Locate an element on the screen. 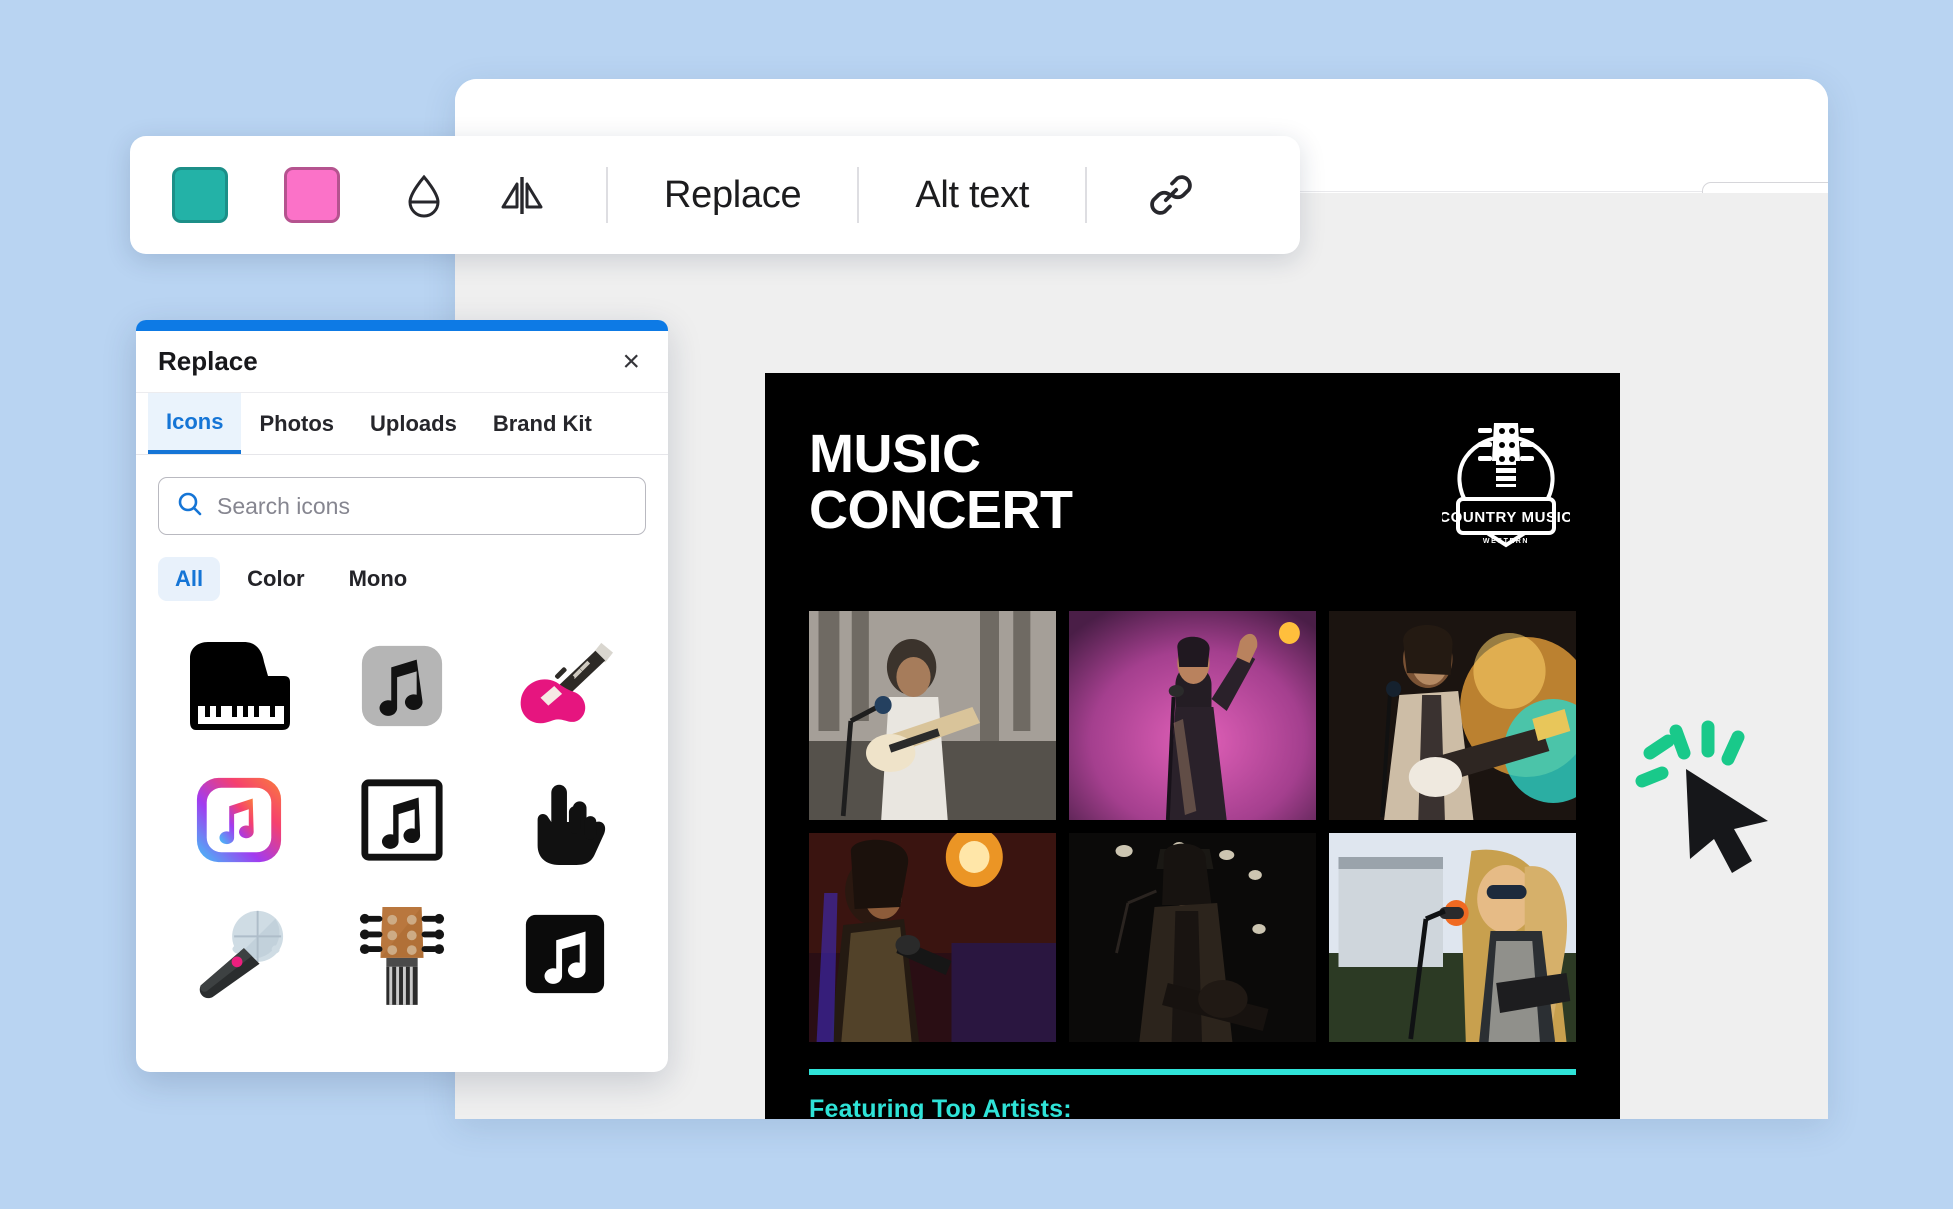 This screenshot has width=1953, height=1209. filter-chip-color: Color is located at coordinates (275, 579).